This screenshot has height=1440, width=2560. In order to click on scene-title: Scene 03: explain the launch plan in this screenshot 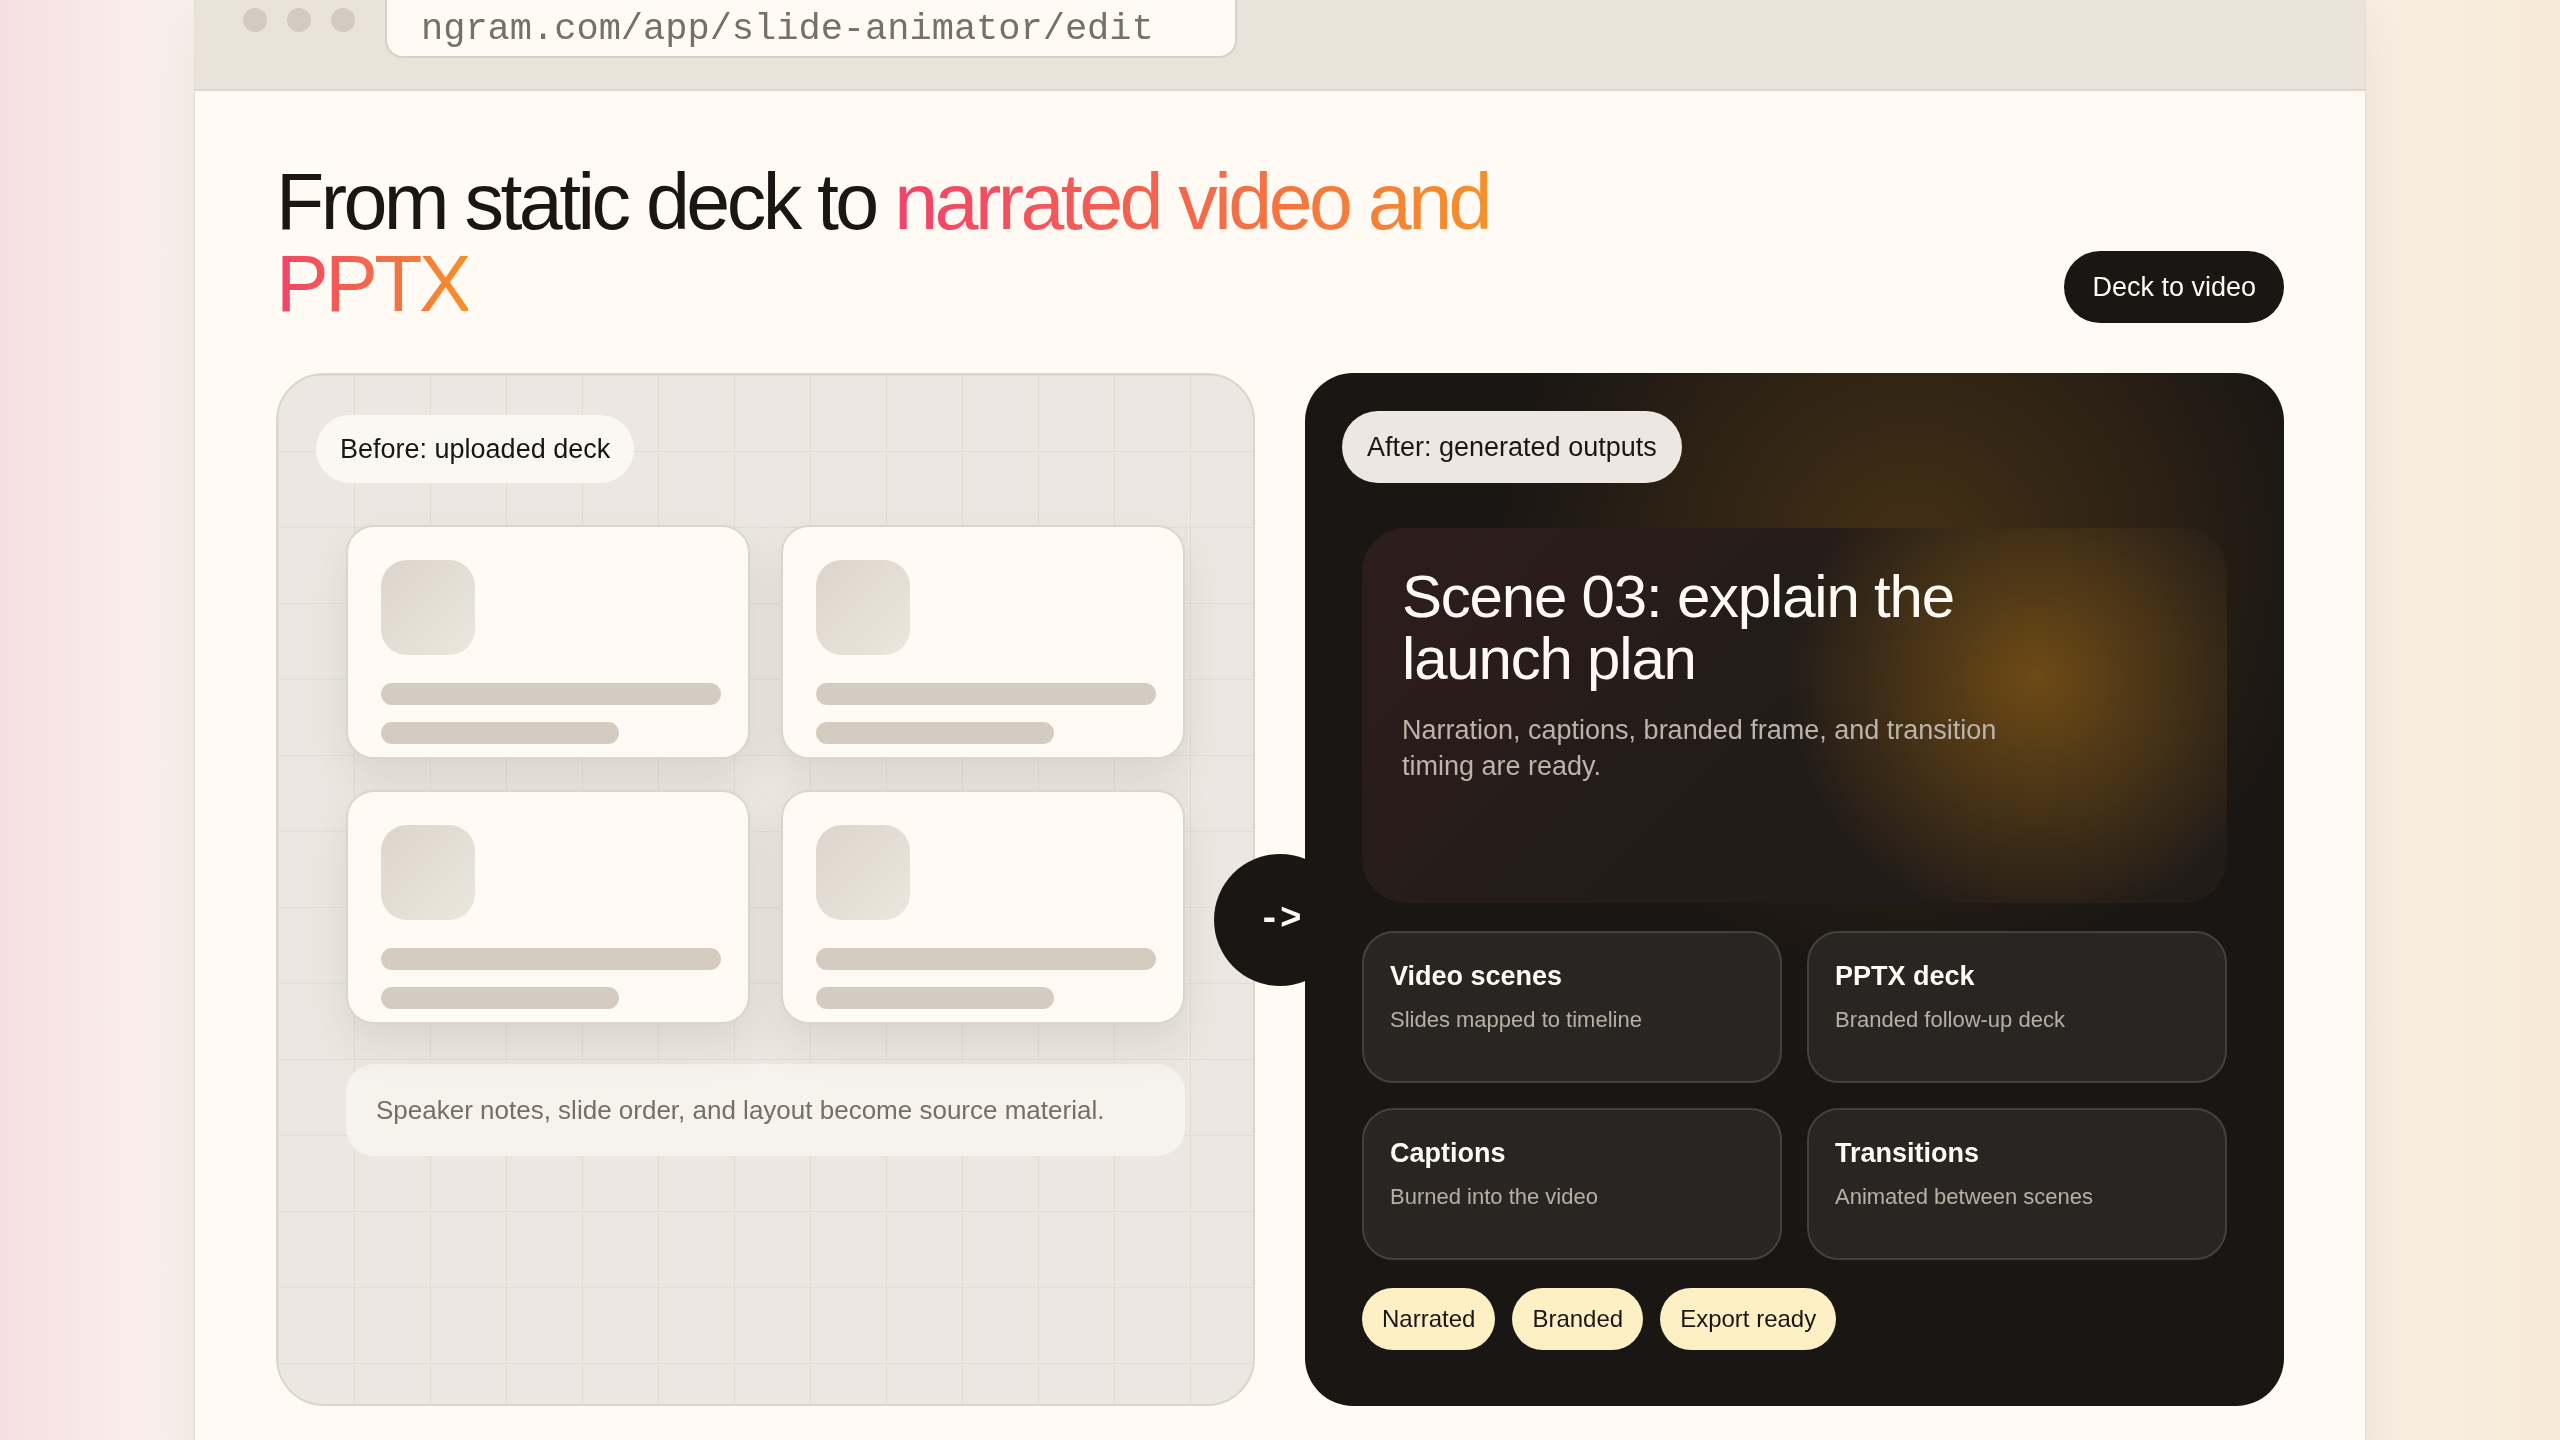, I will do `click(1678, 628)`.